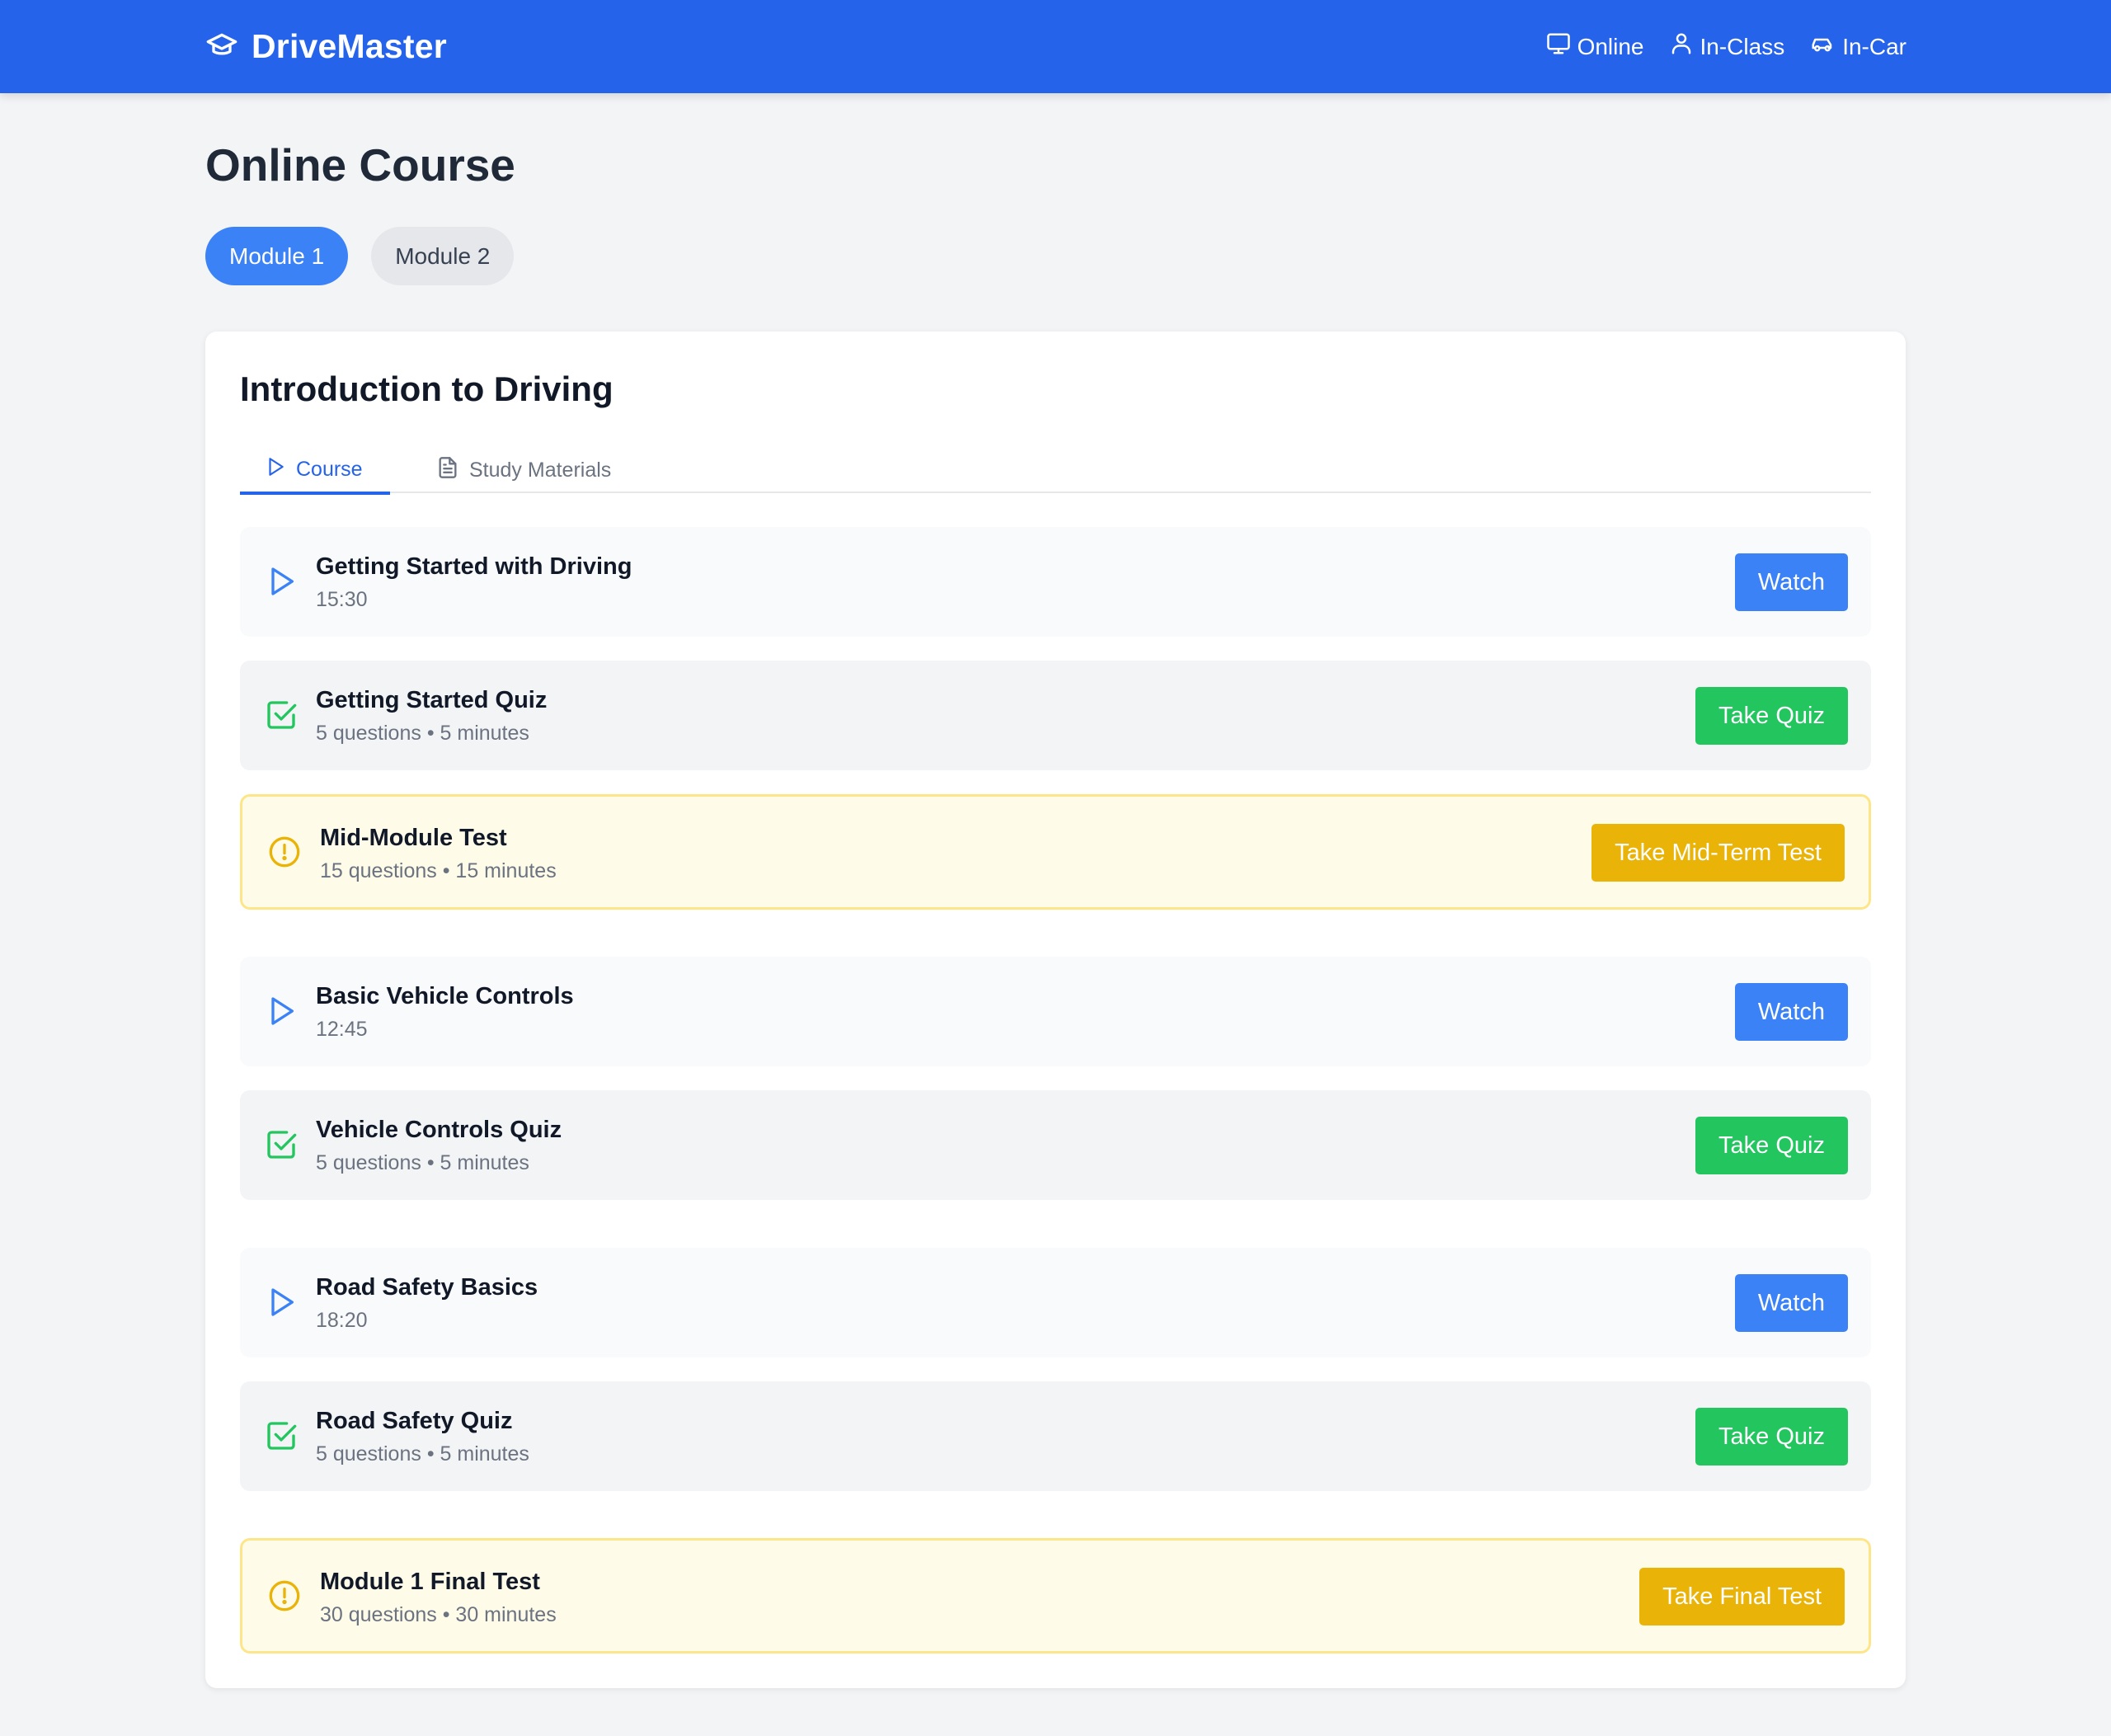 Image resolution: width=2111 pixels, height=1736 pixels. I want to click on nav-online: Online, so click(1595, 46).